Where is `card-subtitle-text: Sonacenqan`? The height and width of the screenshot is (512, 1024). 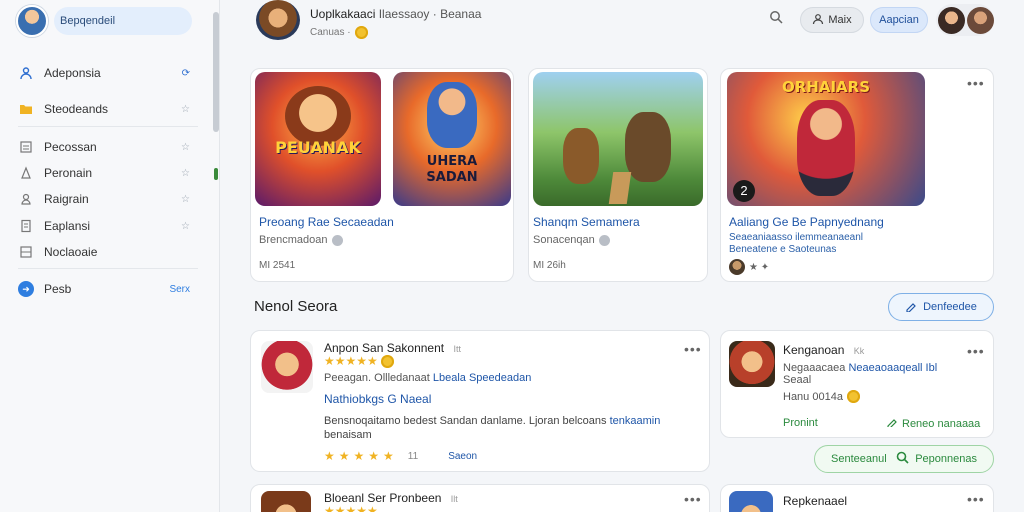 card-subtitle-text: Sonacenqan is located at coordinates (564, 240).